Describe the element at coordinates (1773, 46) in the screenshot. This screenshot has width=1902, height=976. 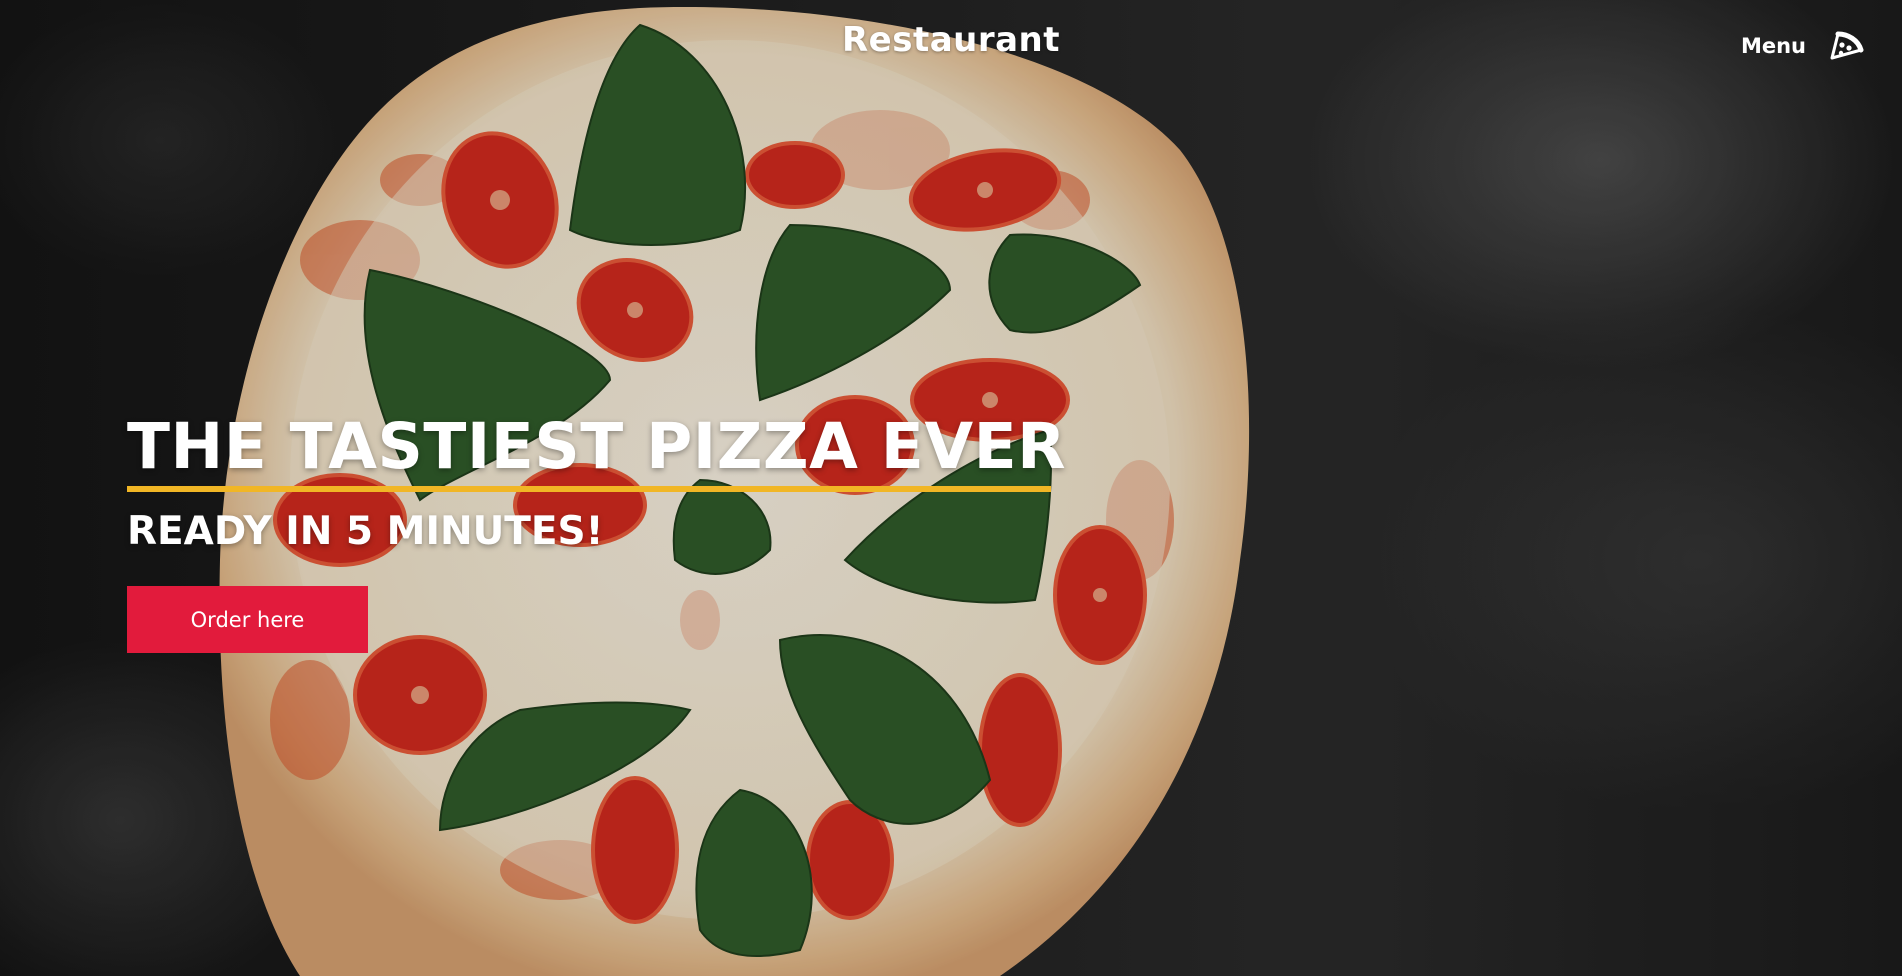
I see `menu-label: Menu` at that location.